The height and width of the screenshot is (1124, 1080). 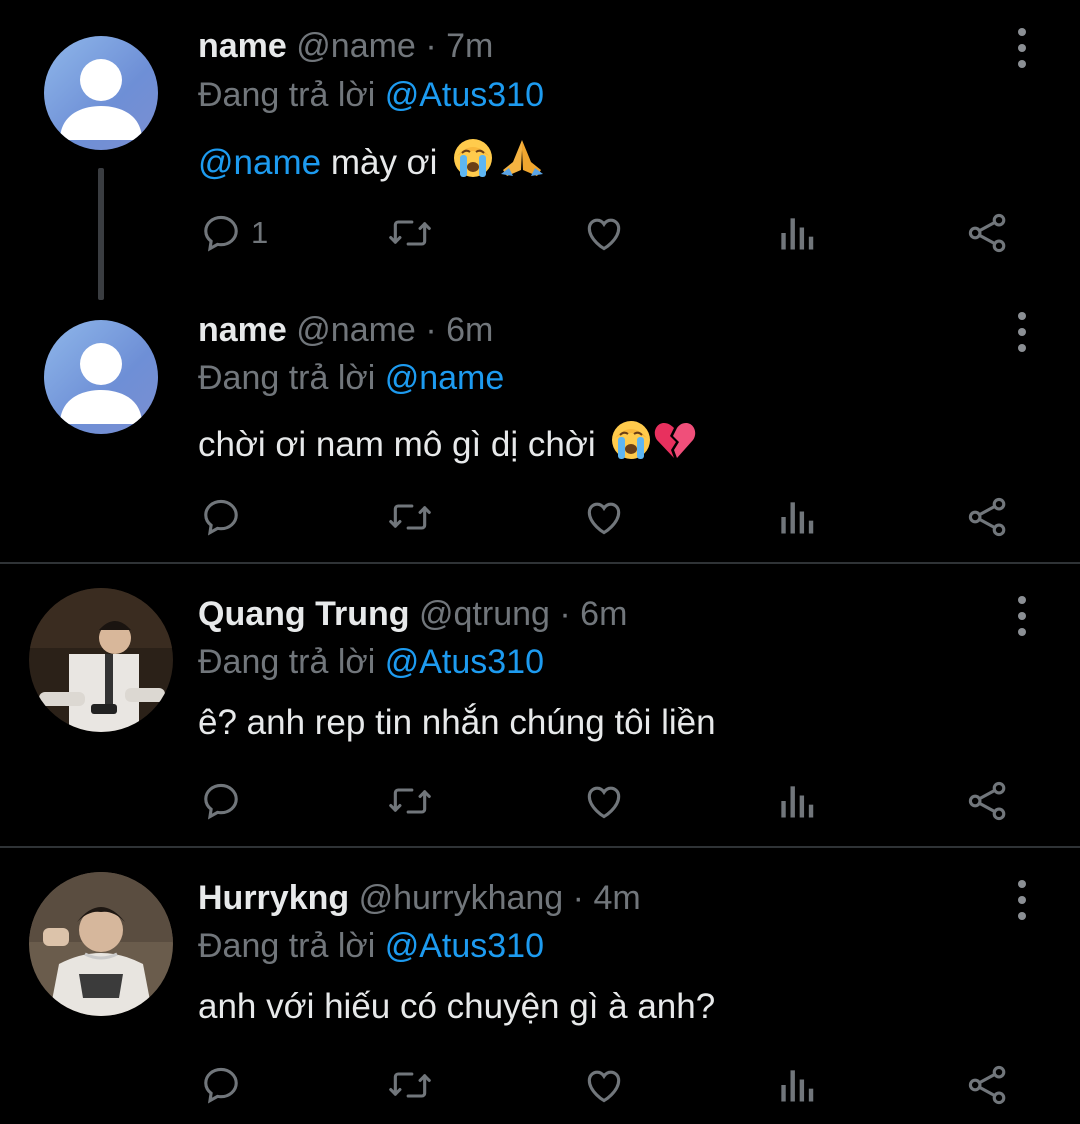 I want to click on tweet-text: anh với hiếu có chuyện gì à anh?, so click(x=456, y=1007).